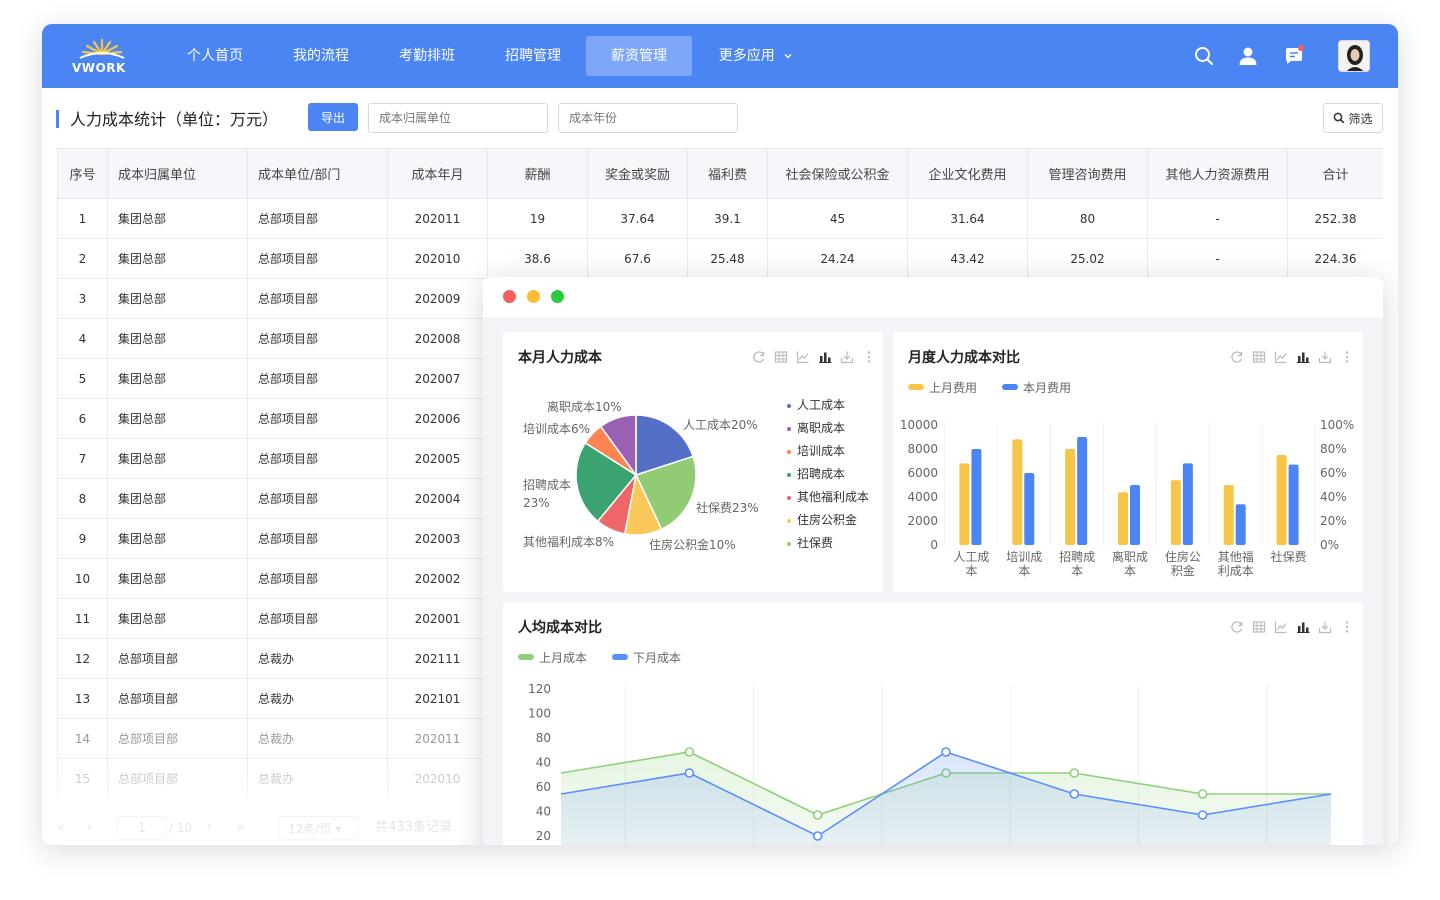  Describe the element at coordinates (967, 258) in the screenshot. I see `table-cell: 43.42` at that location.